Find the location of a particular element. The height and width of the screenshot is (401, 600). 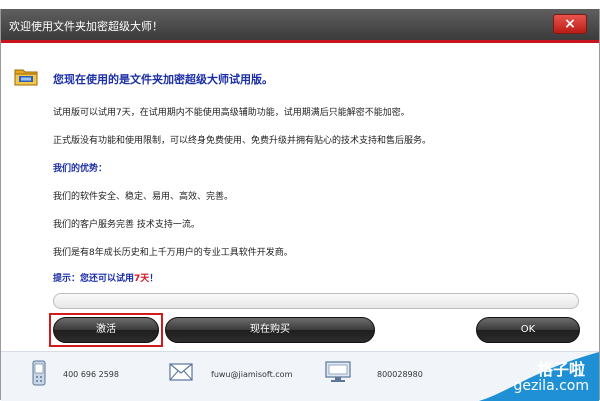

buy-now-button: 现在购买 is located at coordinates (270, 330).